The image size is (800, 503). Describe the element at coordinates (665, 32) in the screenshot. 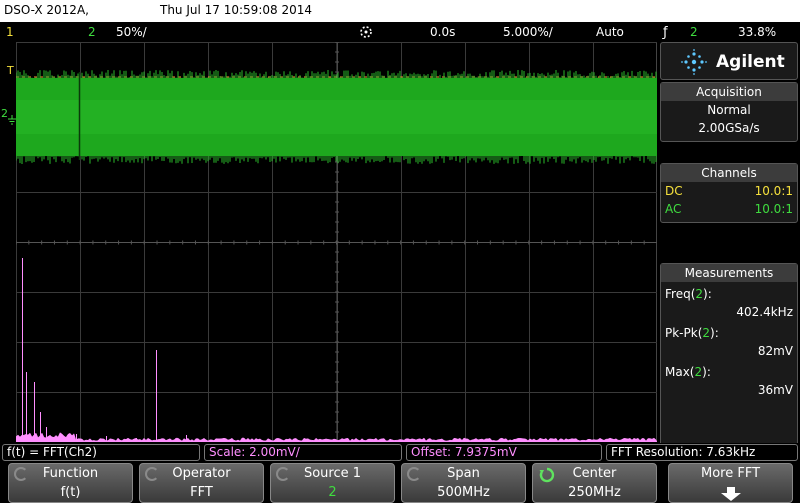

I see `trigger-slope-icon: ƒ` at that location.